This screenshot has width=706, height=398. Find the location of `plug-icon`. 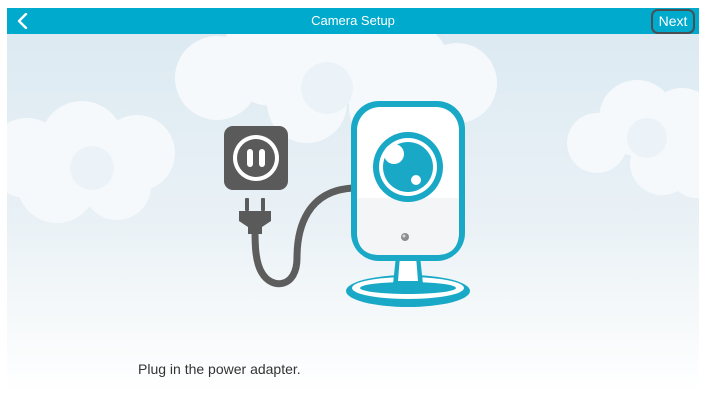

plug-icon is located at coordinates (255, 216).